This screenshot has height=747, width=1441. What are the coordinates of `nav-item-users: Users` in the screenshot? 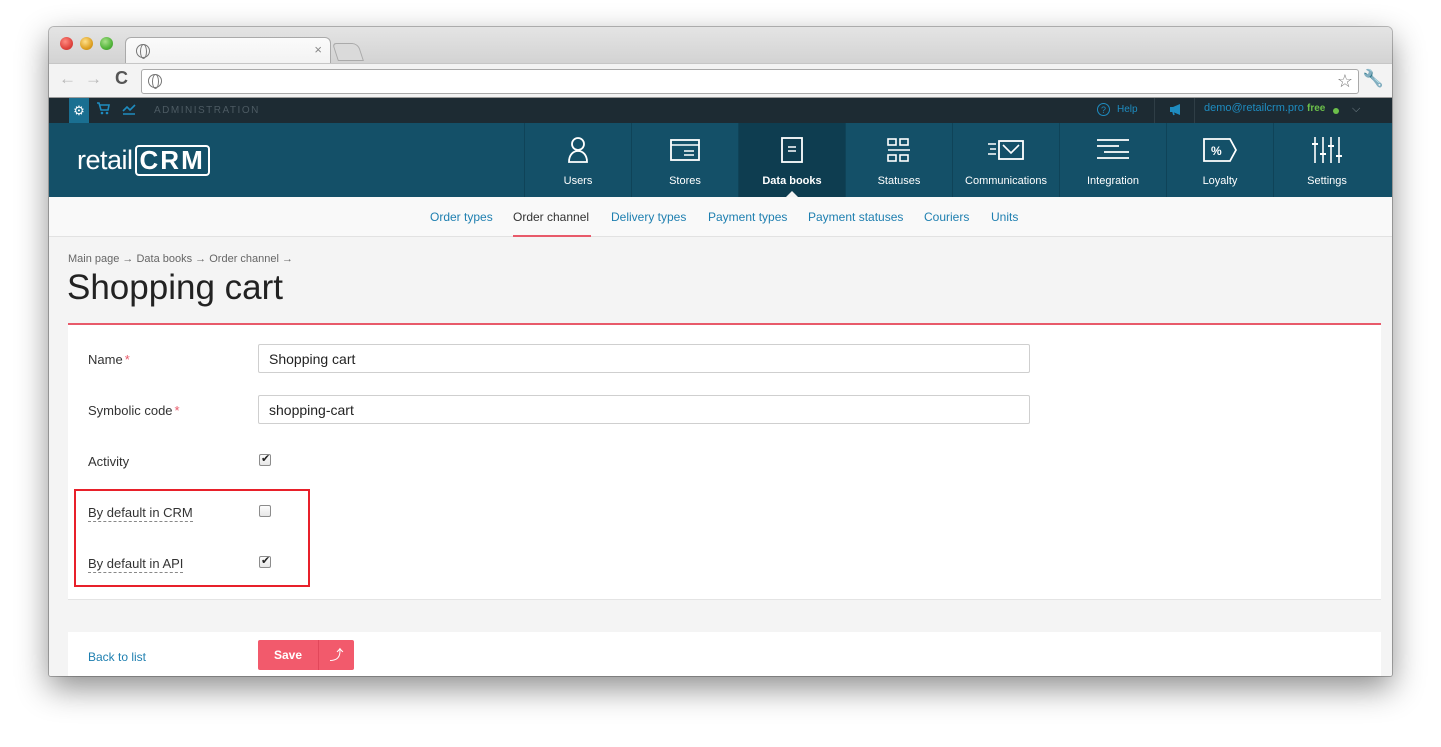 It's located at (577, 160).